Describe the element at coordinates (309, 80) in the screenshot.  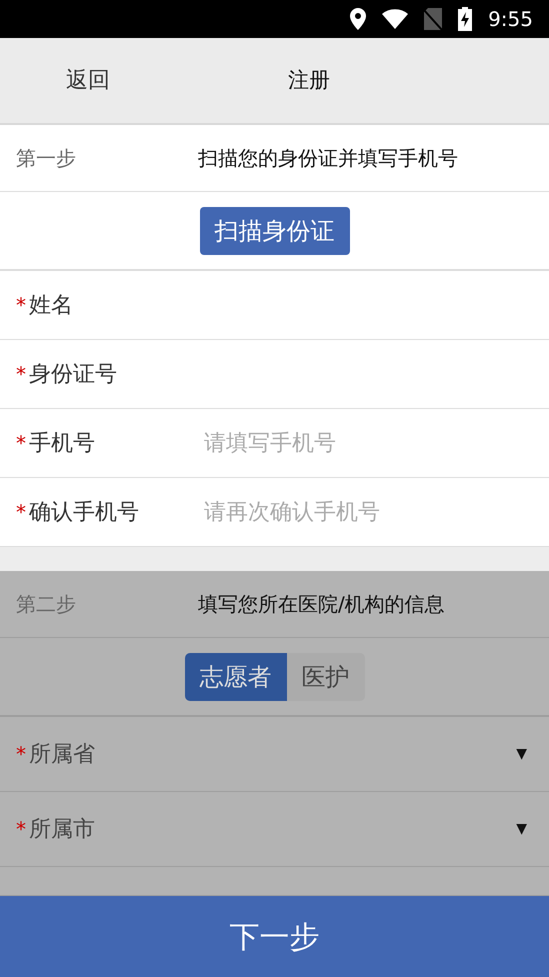
I see `page-title: 注册` at that location.